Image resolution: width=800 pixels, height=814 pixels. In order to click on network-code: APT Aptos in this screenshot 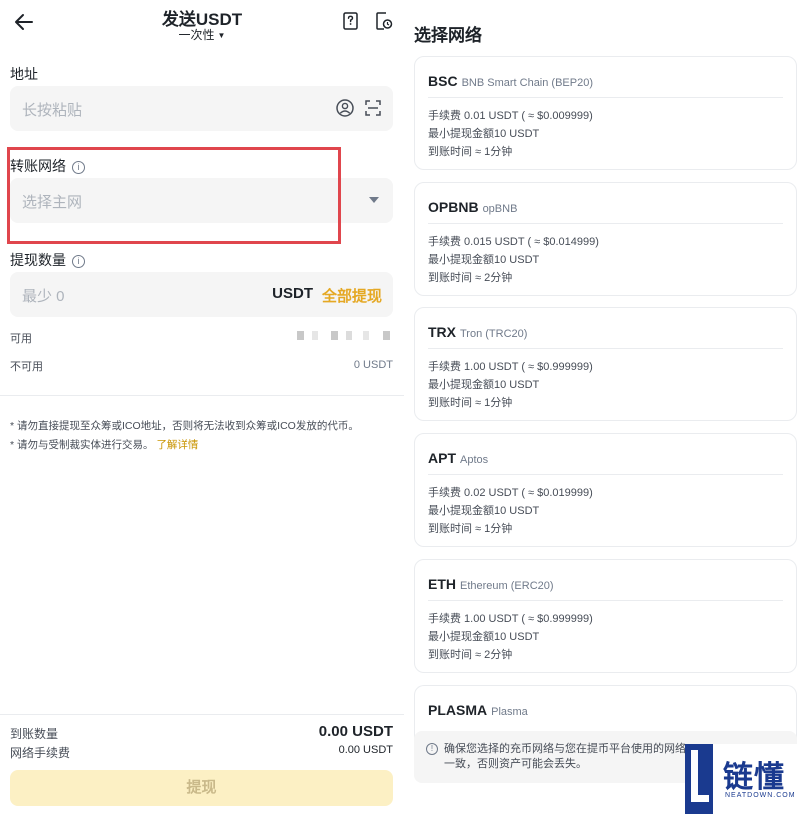, I will do `click(458, 458)`.